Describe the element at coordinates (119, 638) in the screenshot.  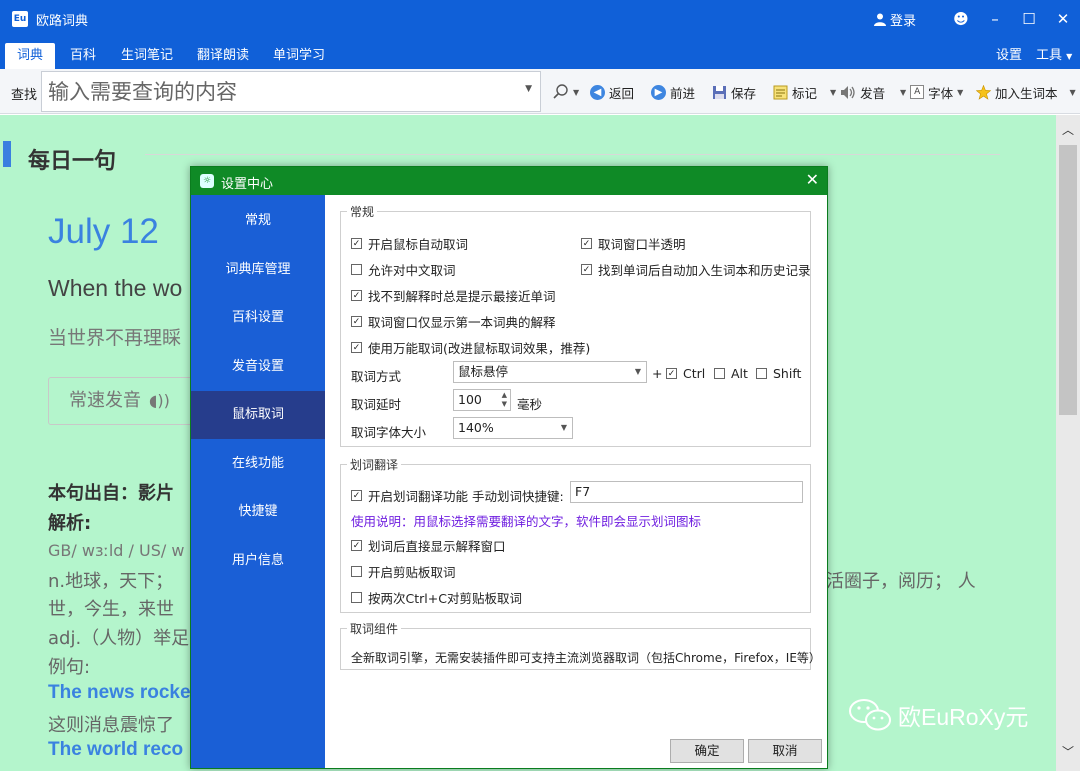
I see `definition-line-3: adj.（人物）举足` at that location.